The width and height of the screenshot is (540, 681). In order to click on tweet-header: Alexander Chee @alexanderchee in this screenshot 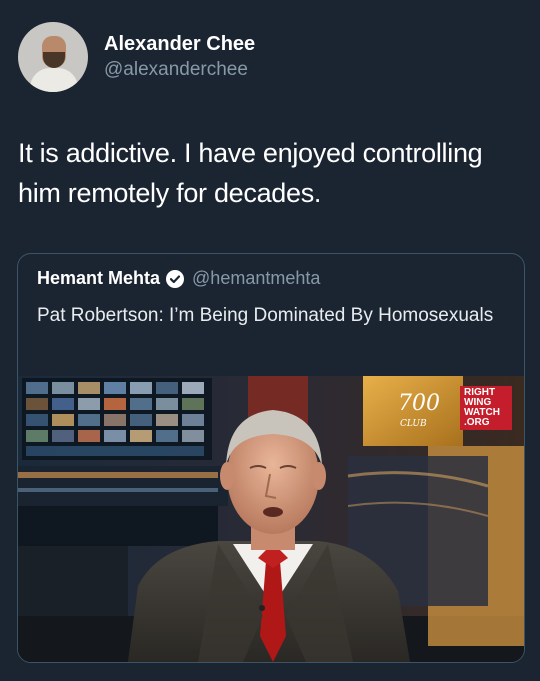, I will do `click(136, 57)`.